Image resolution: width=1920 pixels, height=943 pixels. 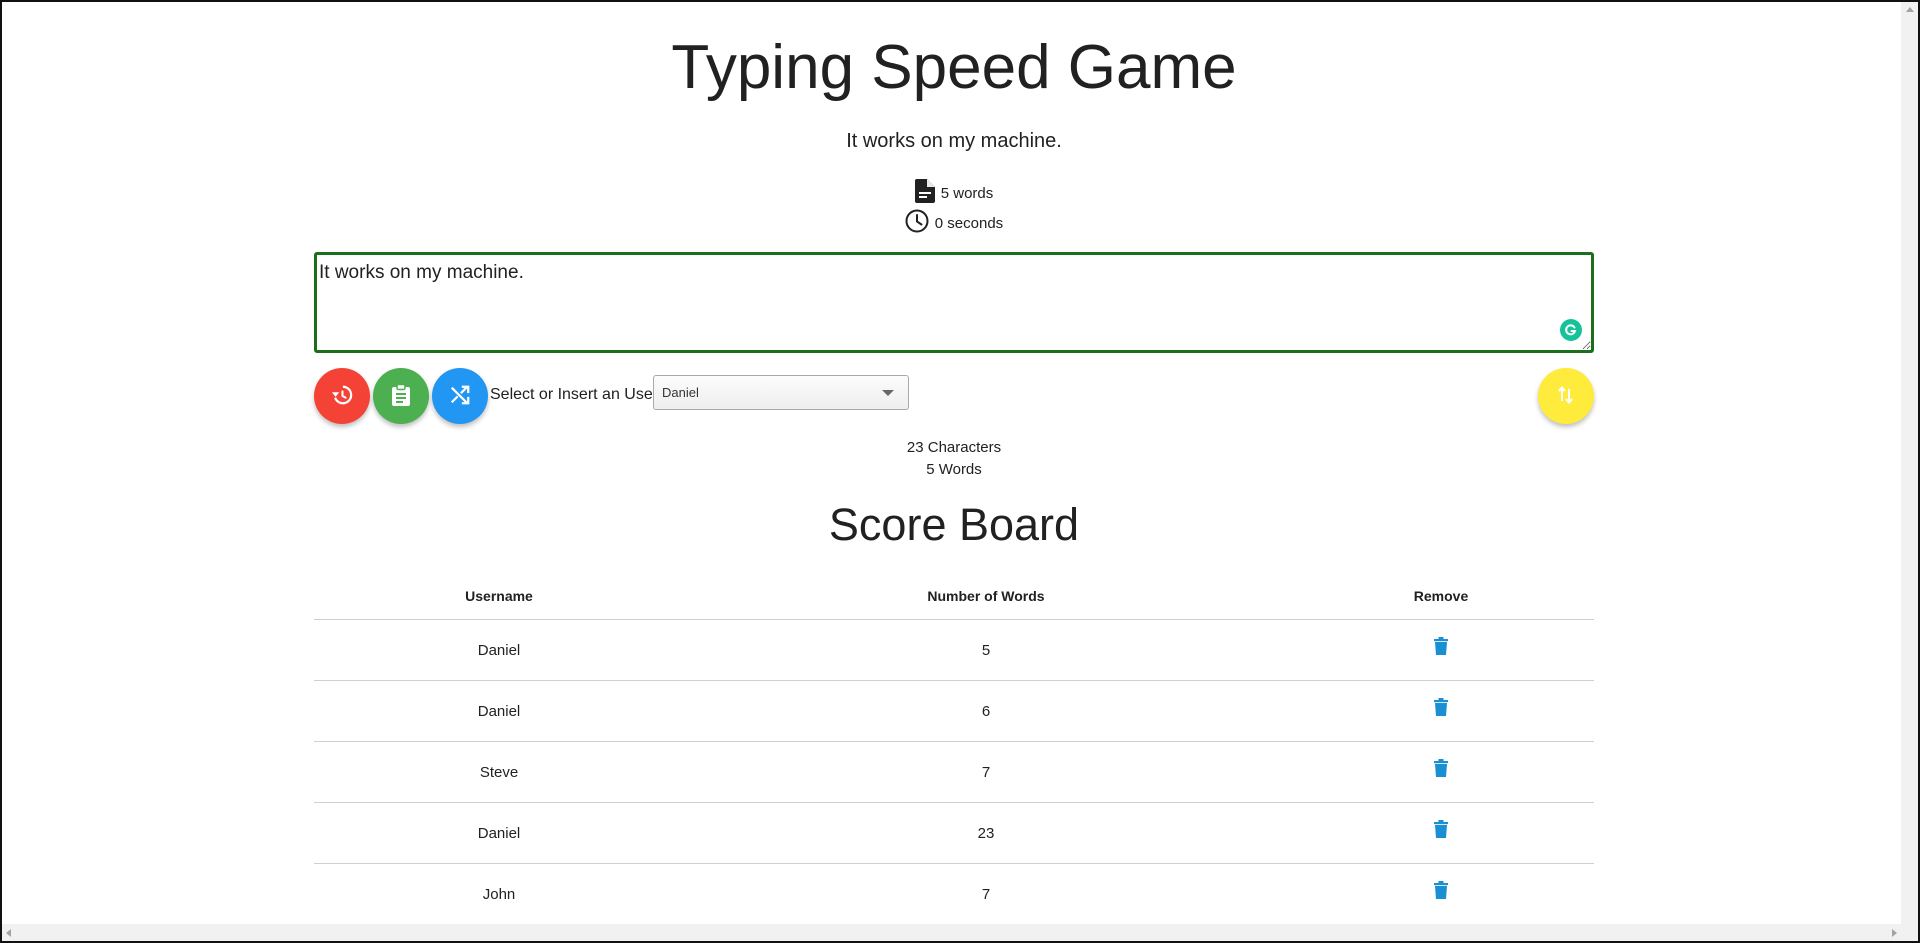 I want to click on clipboard-button, so click(x=401, y=396).